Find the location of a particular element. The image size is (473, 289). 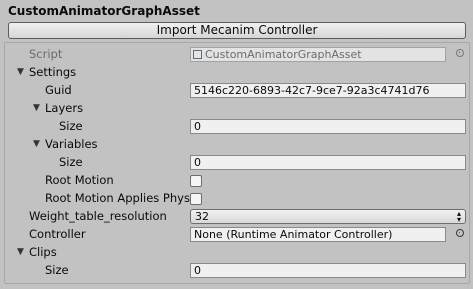

script-field-value: CustomAnimatorGraphAsset is located at coordinates (283, 54).